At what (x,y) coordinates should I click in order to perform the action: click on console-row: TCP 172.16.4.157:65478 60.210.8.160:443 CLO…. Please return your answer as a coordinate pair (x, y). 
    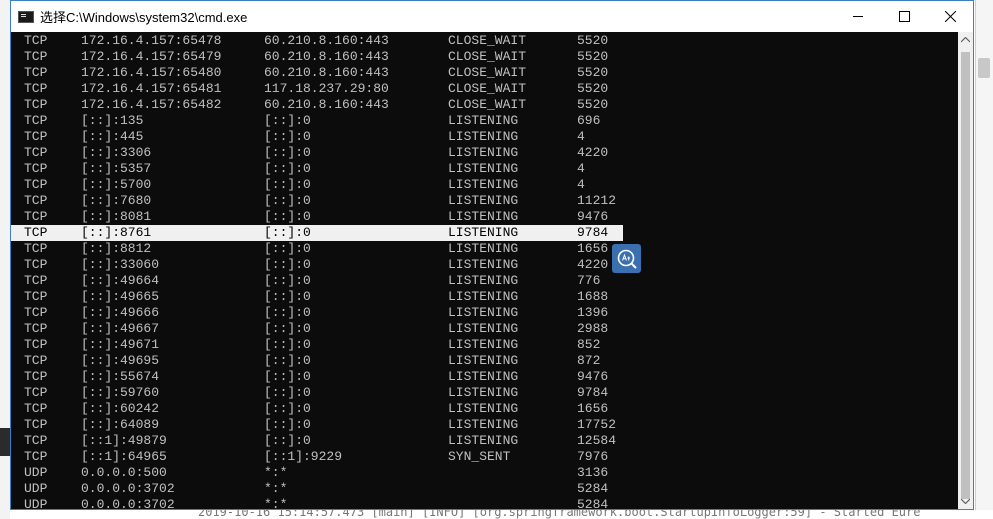
    Looking at the image, I should click on (317, 41).